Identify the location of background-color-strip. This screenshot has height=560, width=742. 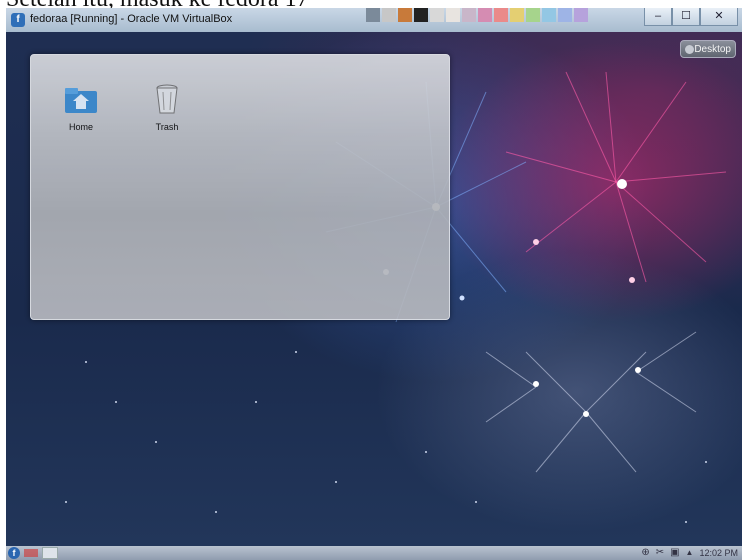
(477, 15).